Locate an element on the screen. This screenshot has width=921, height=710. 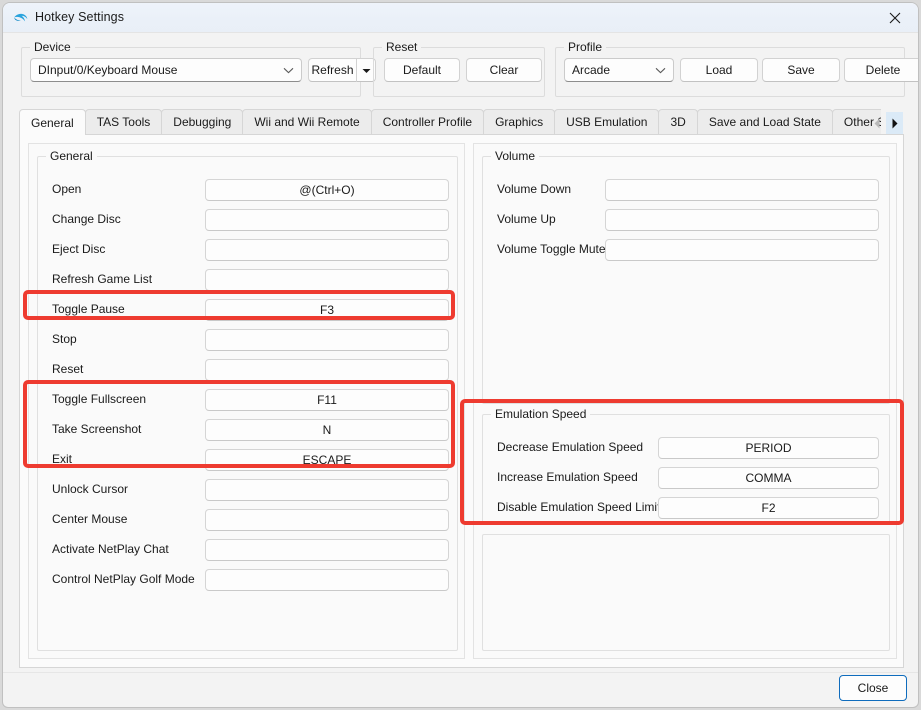
hotkey-row: Reset is located at coordinates (247, 370).